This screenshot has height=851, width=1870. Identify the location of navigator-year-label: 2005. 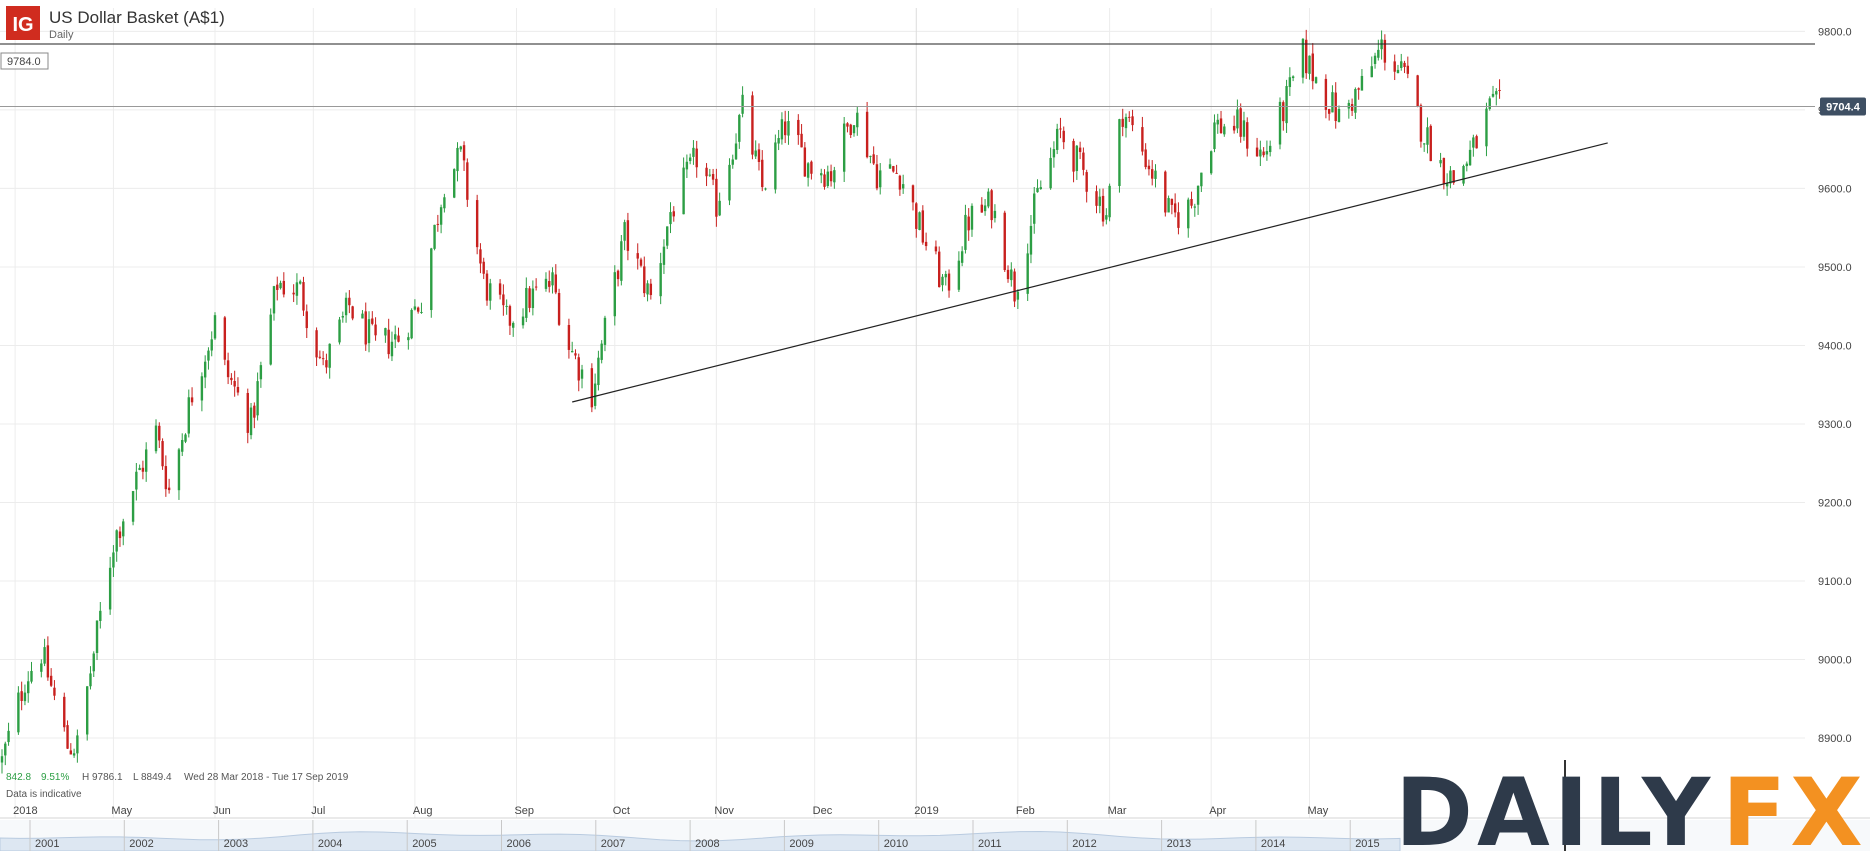
(424, 844).